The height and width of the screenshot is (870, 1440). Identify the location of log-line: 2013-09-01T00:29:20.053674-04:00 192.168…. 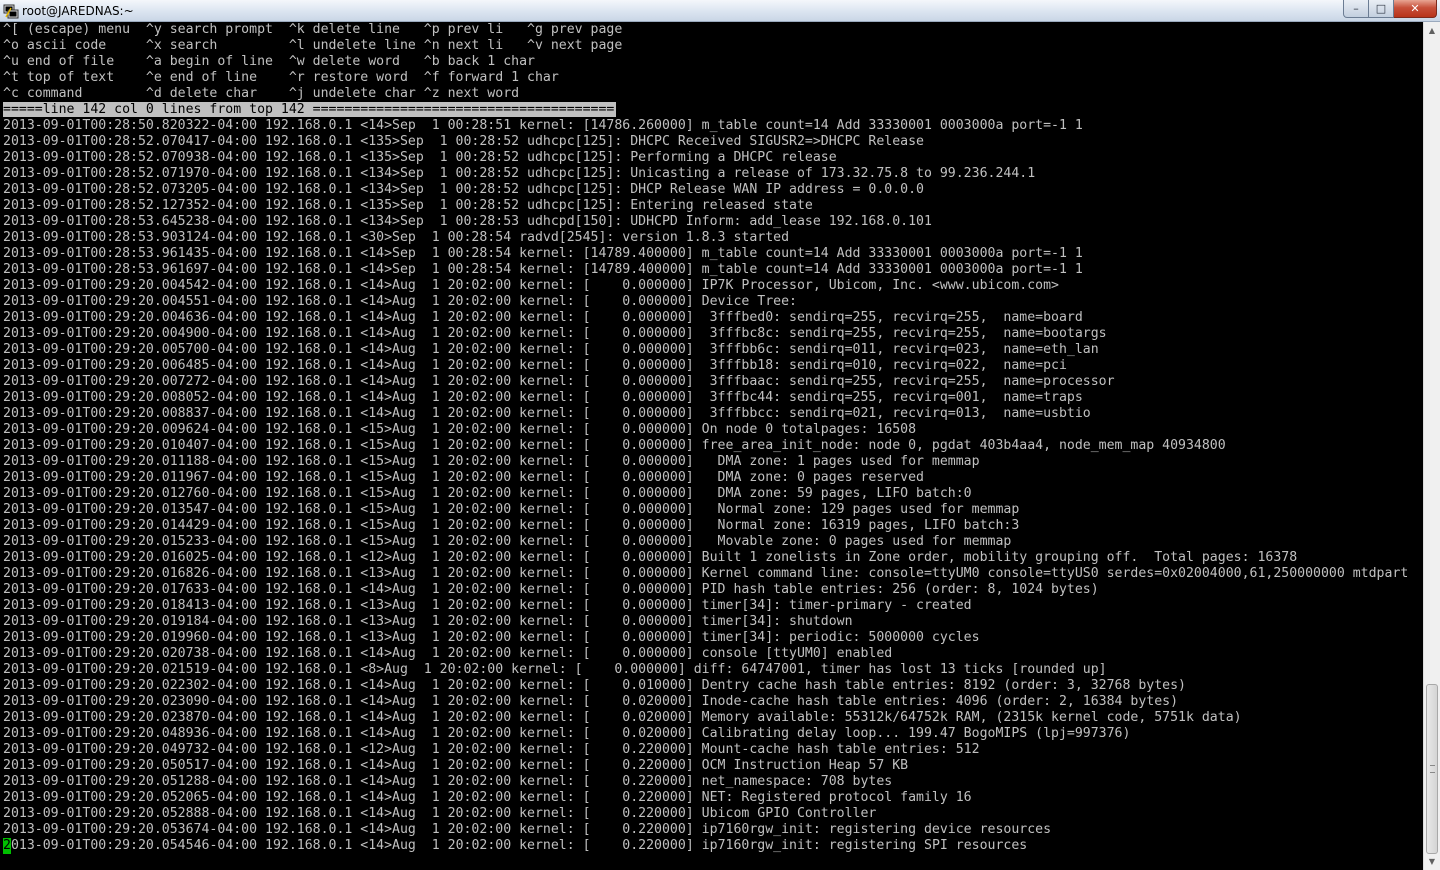
(527, 830).